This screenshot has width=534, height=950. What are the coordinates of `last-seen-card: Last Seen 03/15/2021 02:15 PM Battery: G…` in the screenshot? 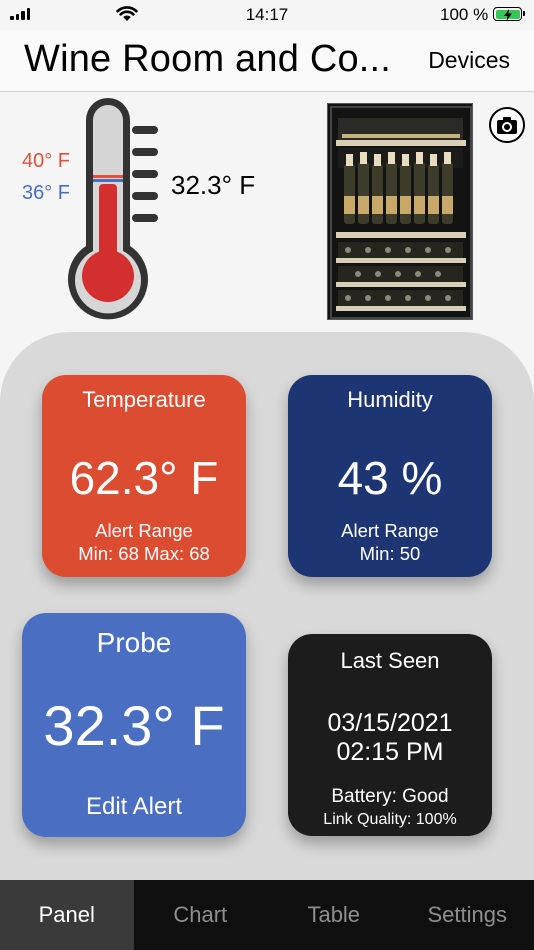 It's located at (390, 735).